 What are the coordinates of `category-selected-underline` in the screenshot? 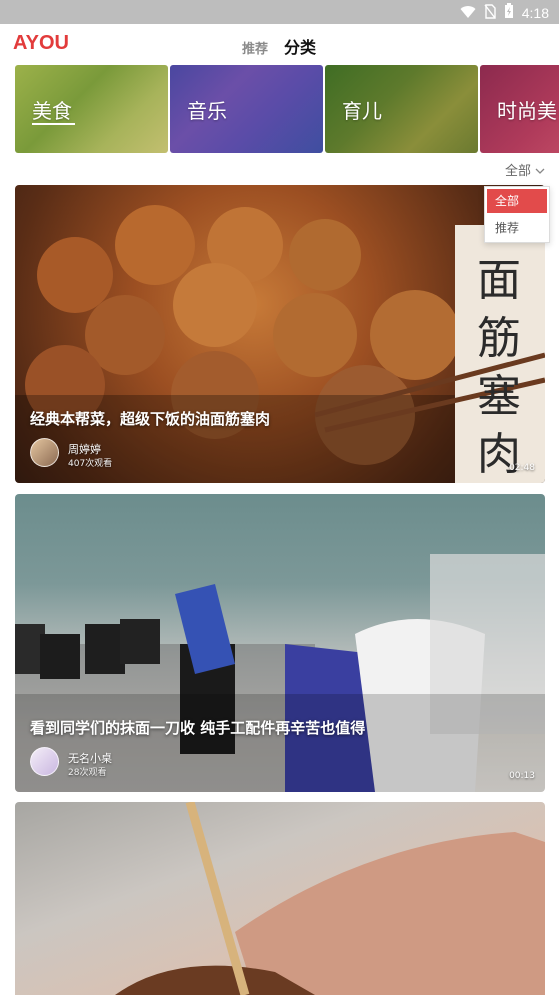 It's located at (53, 124).